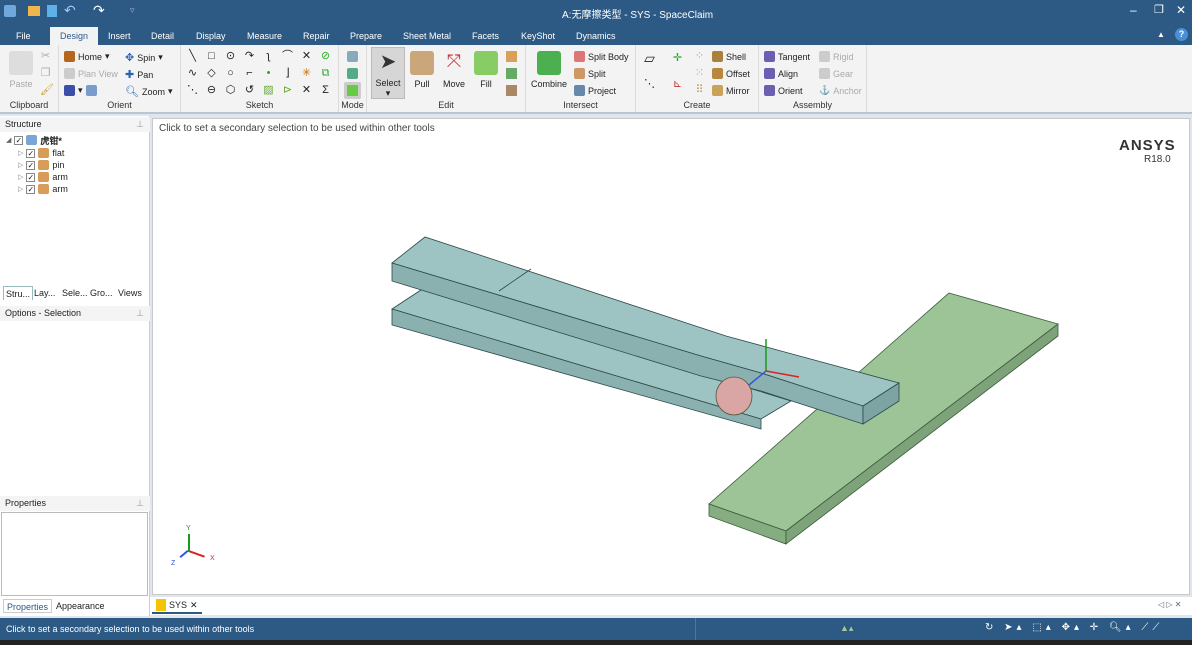 This screenshot has height=645, width=1192. What do you see at coordinates (549, 69) in the screenshot?
I see `combine-button: Combine` at bounding box center [549, 69].